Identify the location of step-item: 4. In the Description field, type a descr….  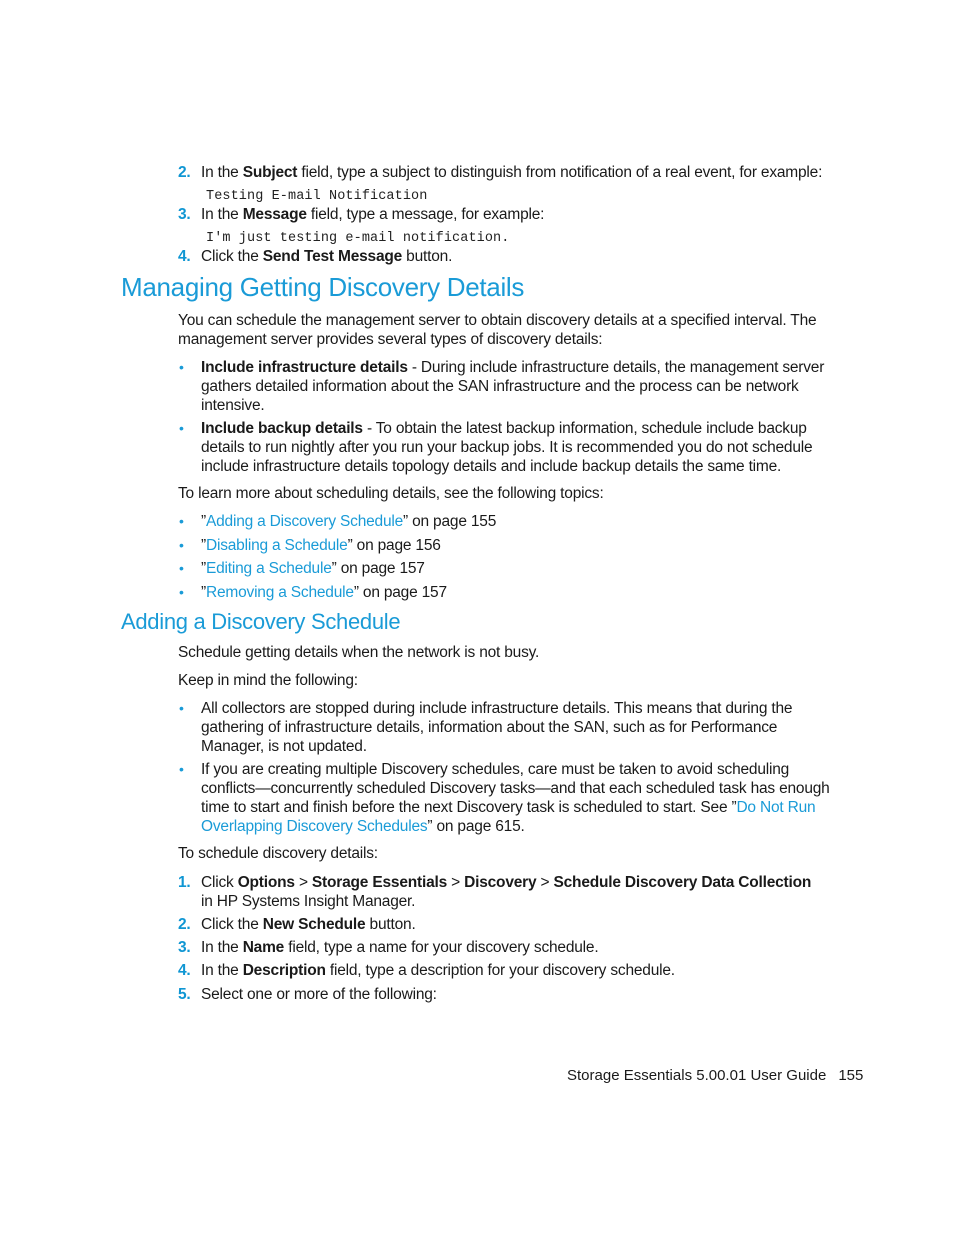
(426, 970).